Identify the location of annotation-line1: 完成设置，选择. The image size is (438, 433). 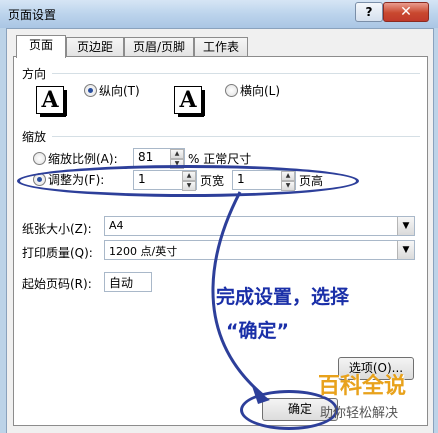
(283, 297).